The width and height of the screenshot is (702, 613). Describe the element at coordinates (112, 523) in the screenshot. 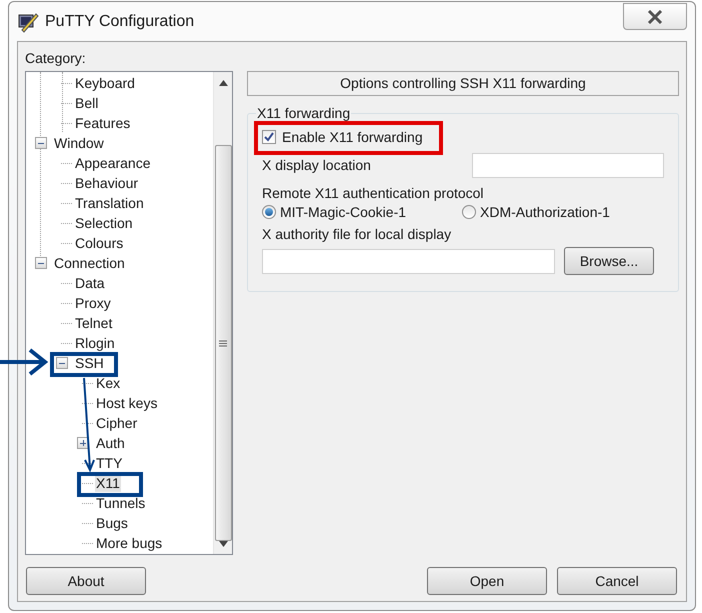

I see `tree-item: Bugs` at that location.